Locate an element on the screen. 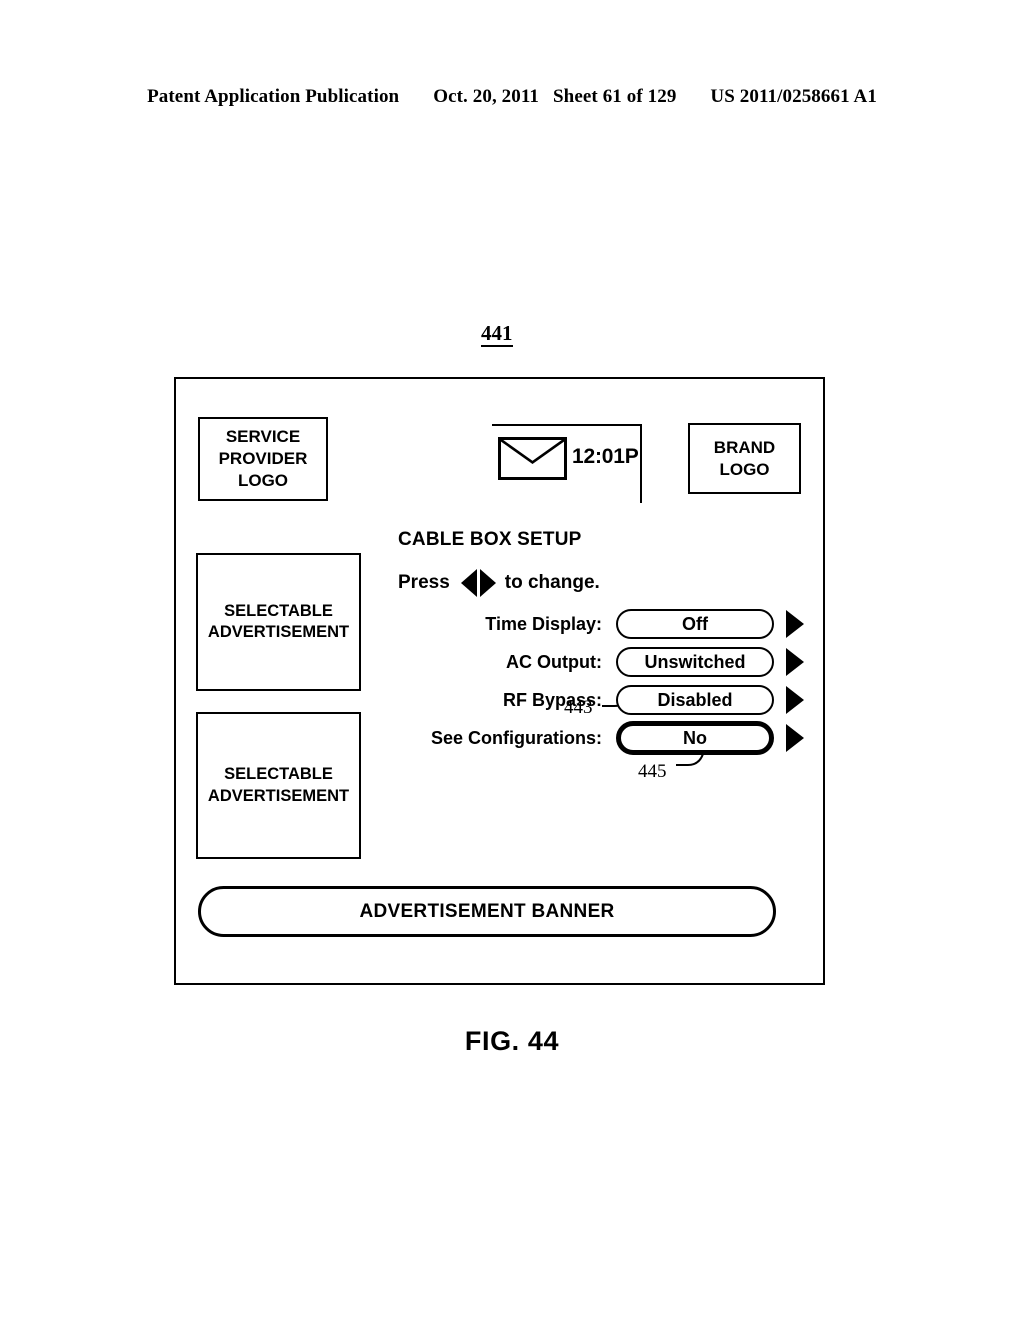  figure-caption: FIG. 44 is located at coordinates (512, 1041).